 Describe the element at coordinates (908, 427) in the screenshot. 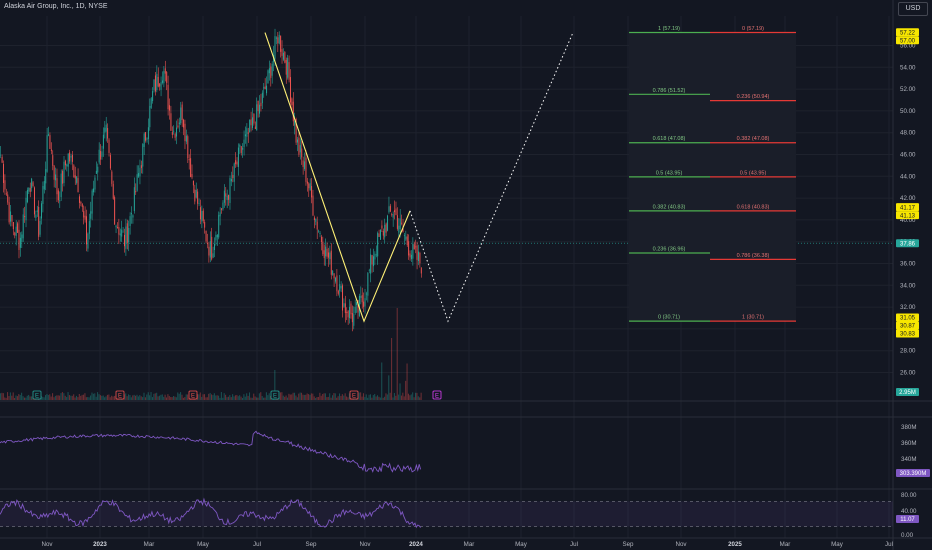

I see `indicator-1-tick: 380M` at that location.